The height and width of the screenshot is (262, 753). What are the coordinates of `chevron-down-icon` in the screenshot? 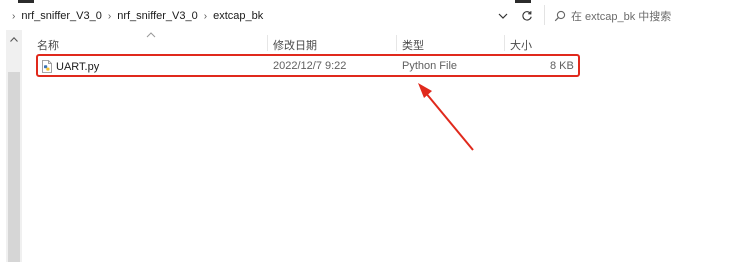 It's located at (503, 16).